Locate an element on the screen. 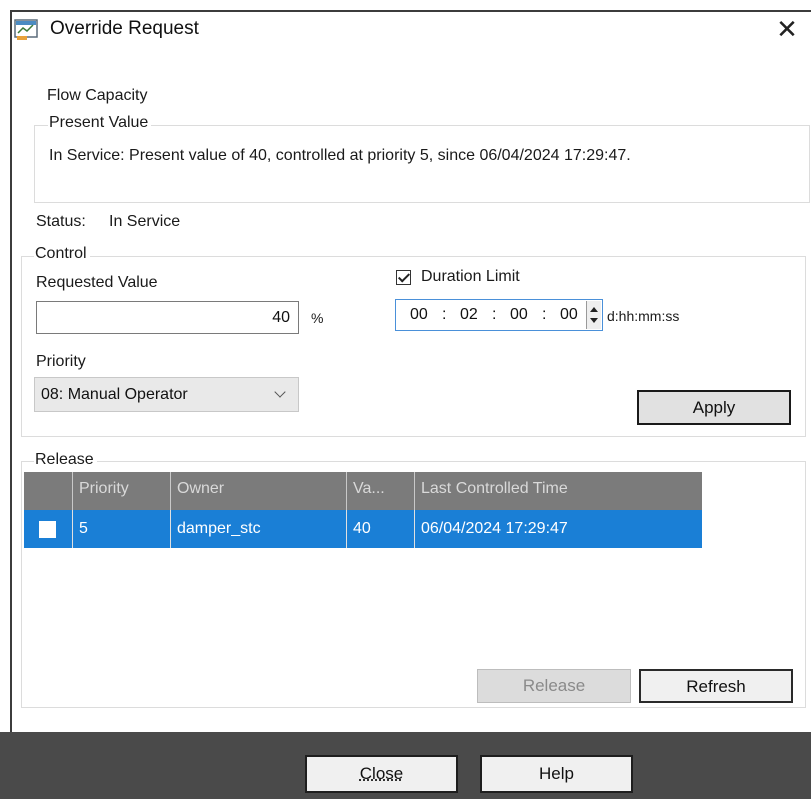  header-priority: Priority is located at coordinates (121, 491).